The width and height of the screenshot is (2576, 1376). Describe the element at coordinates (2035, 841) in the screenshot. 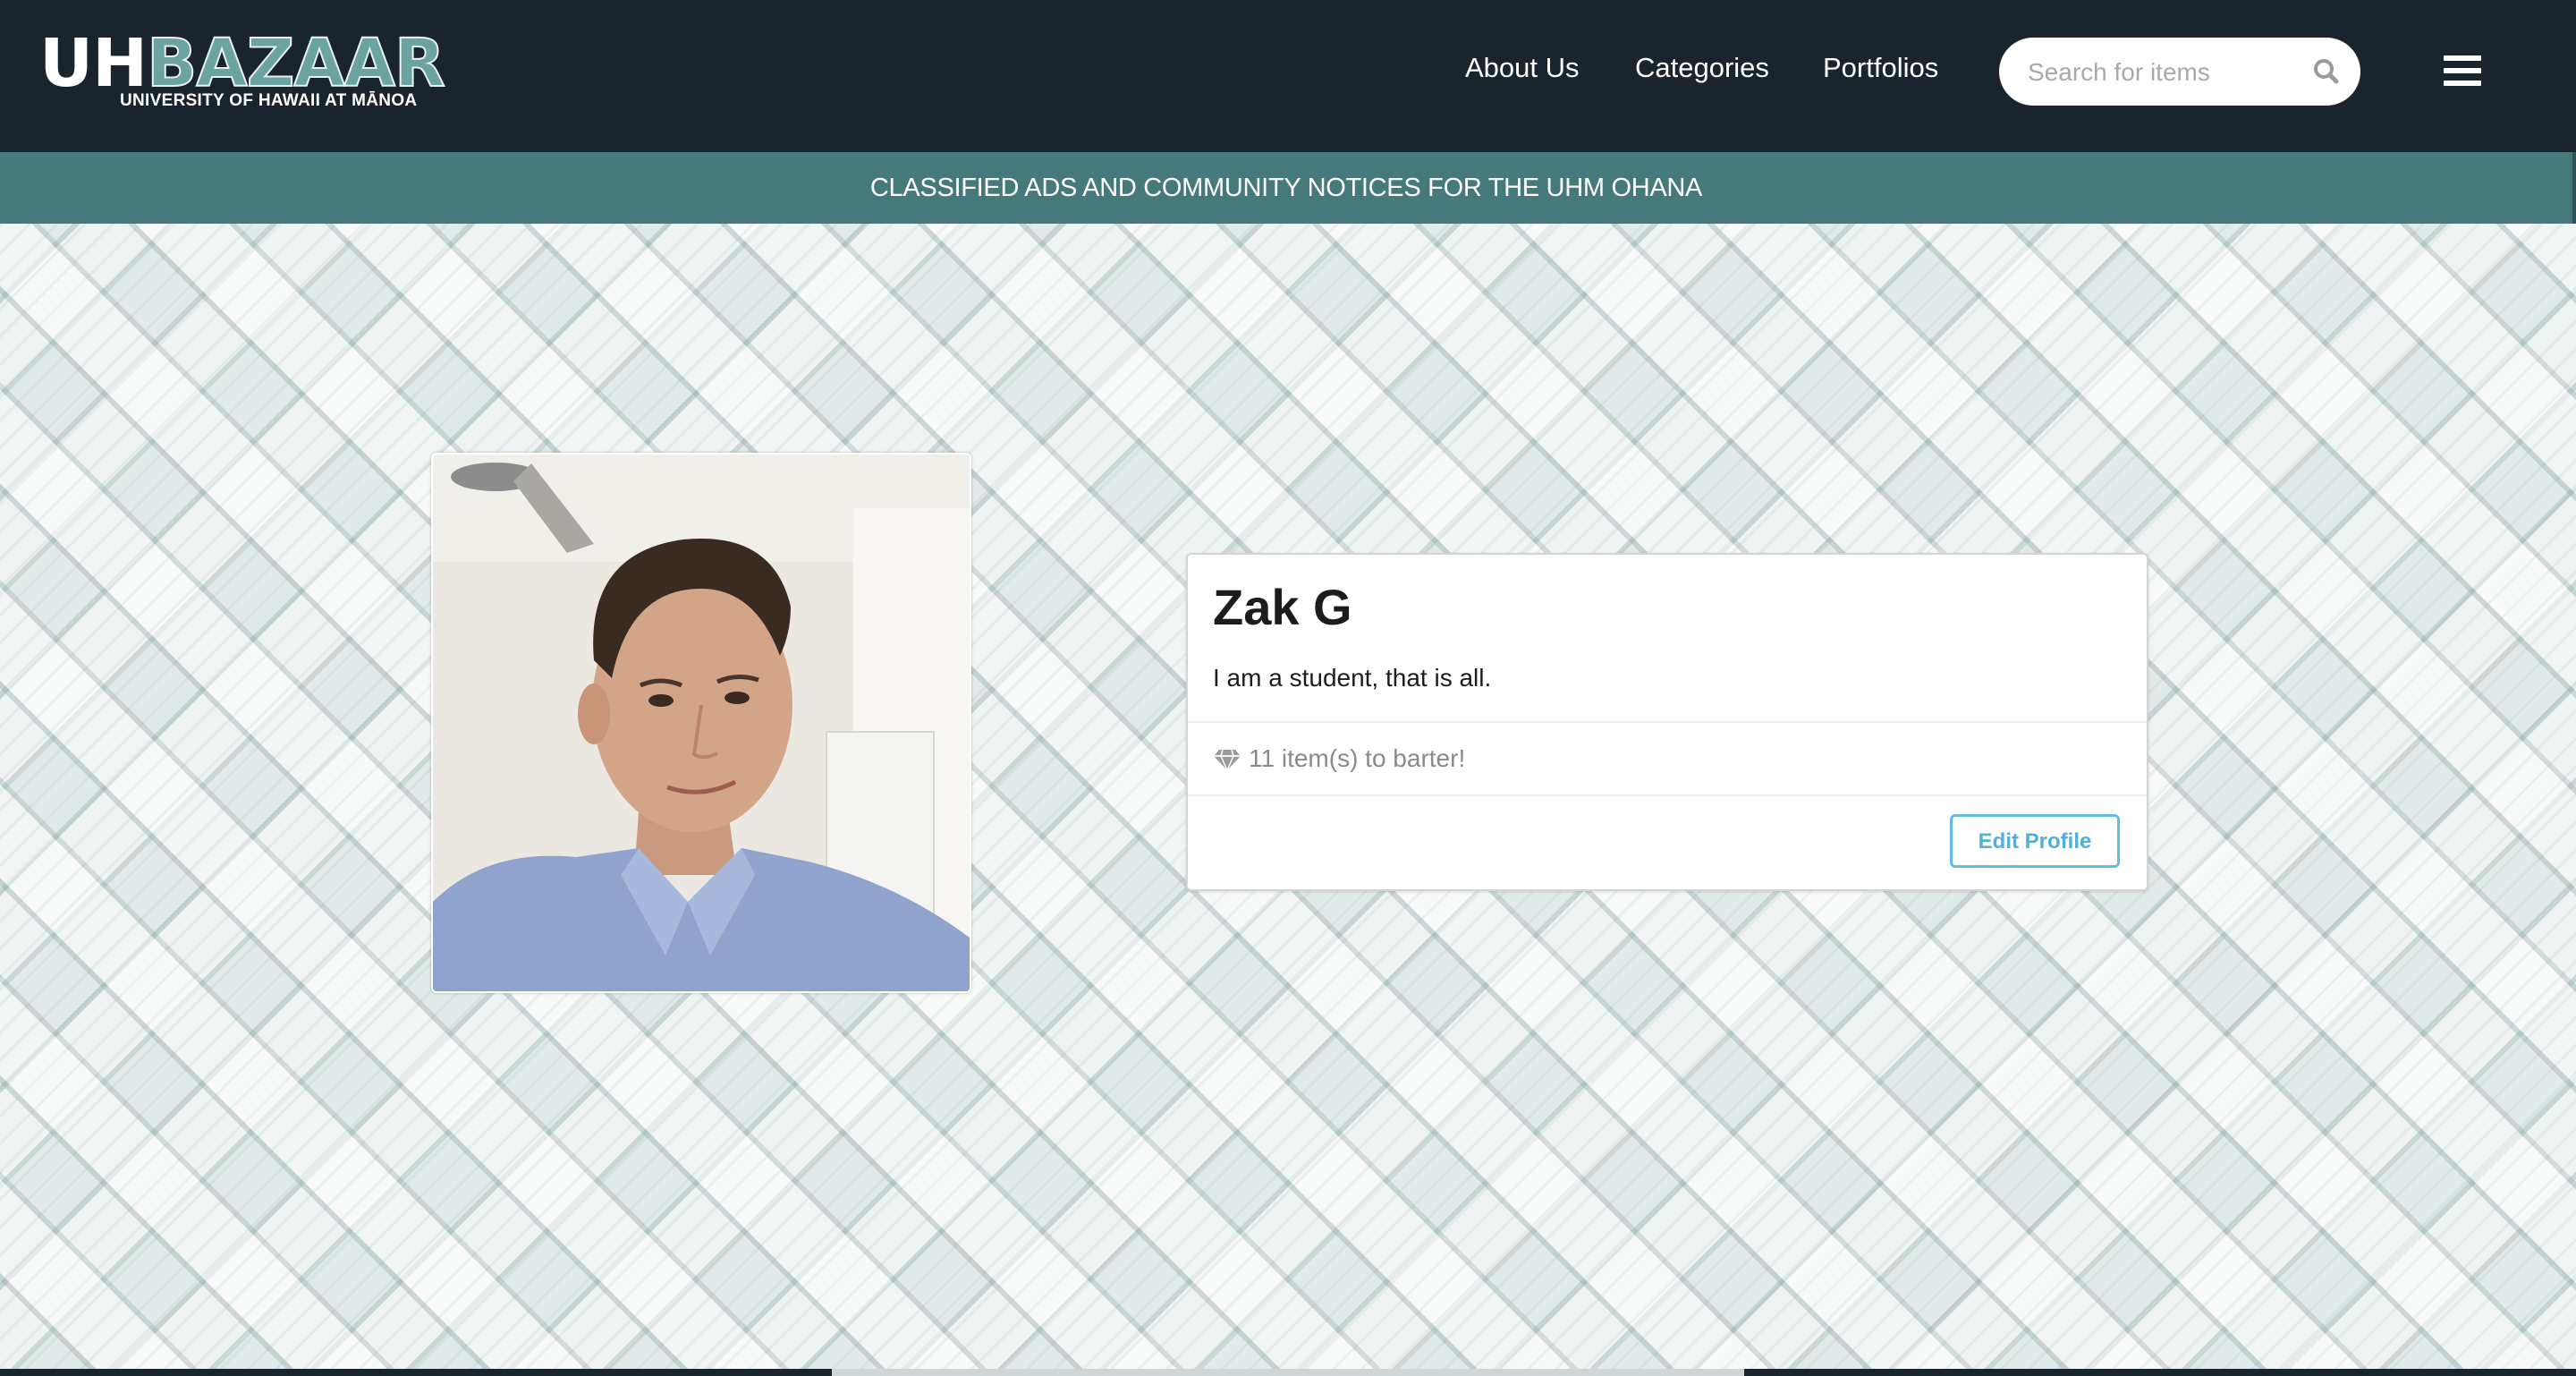

I see `edit-profile-button: Edit Profile` at that location.